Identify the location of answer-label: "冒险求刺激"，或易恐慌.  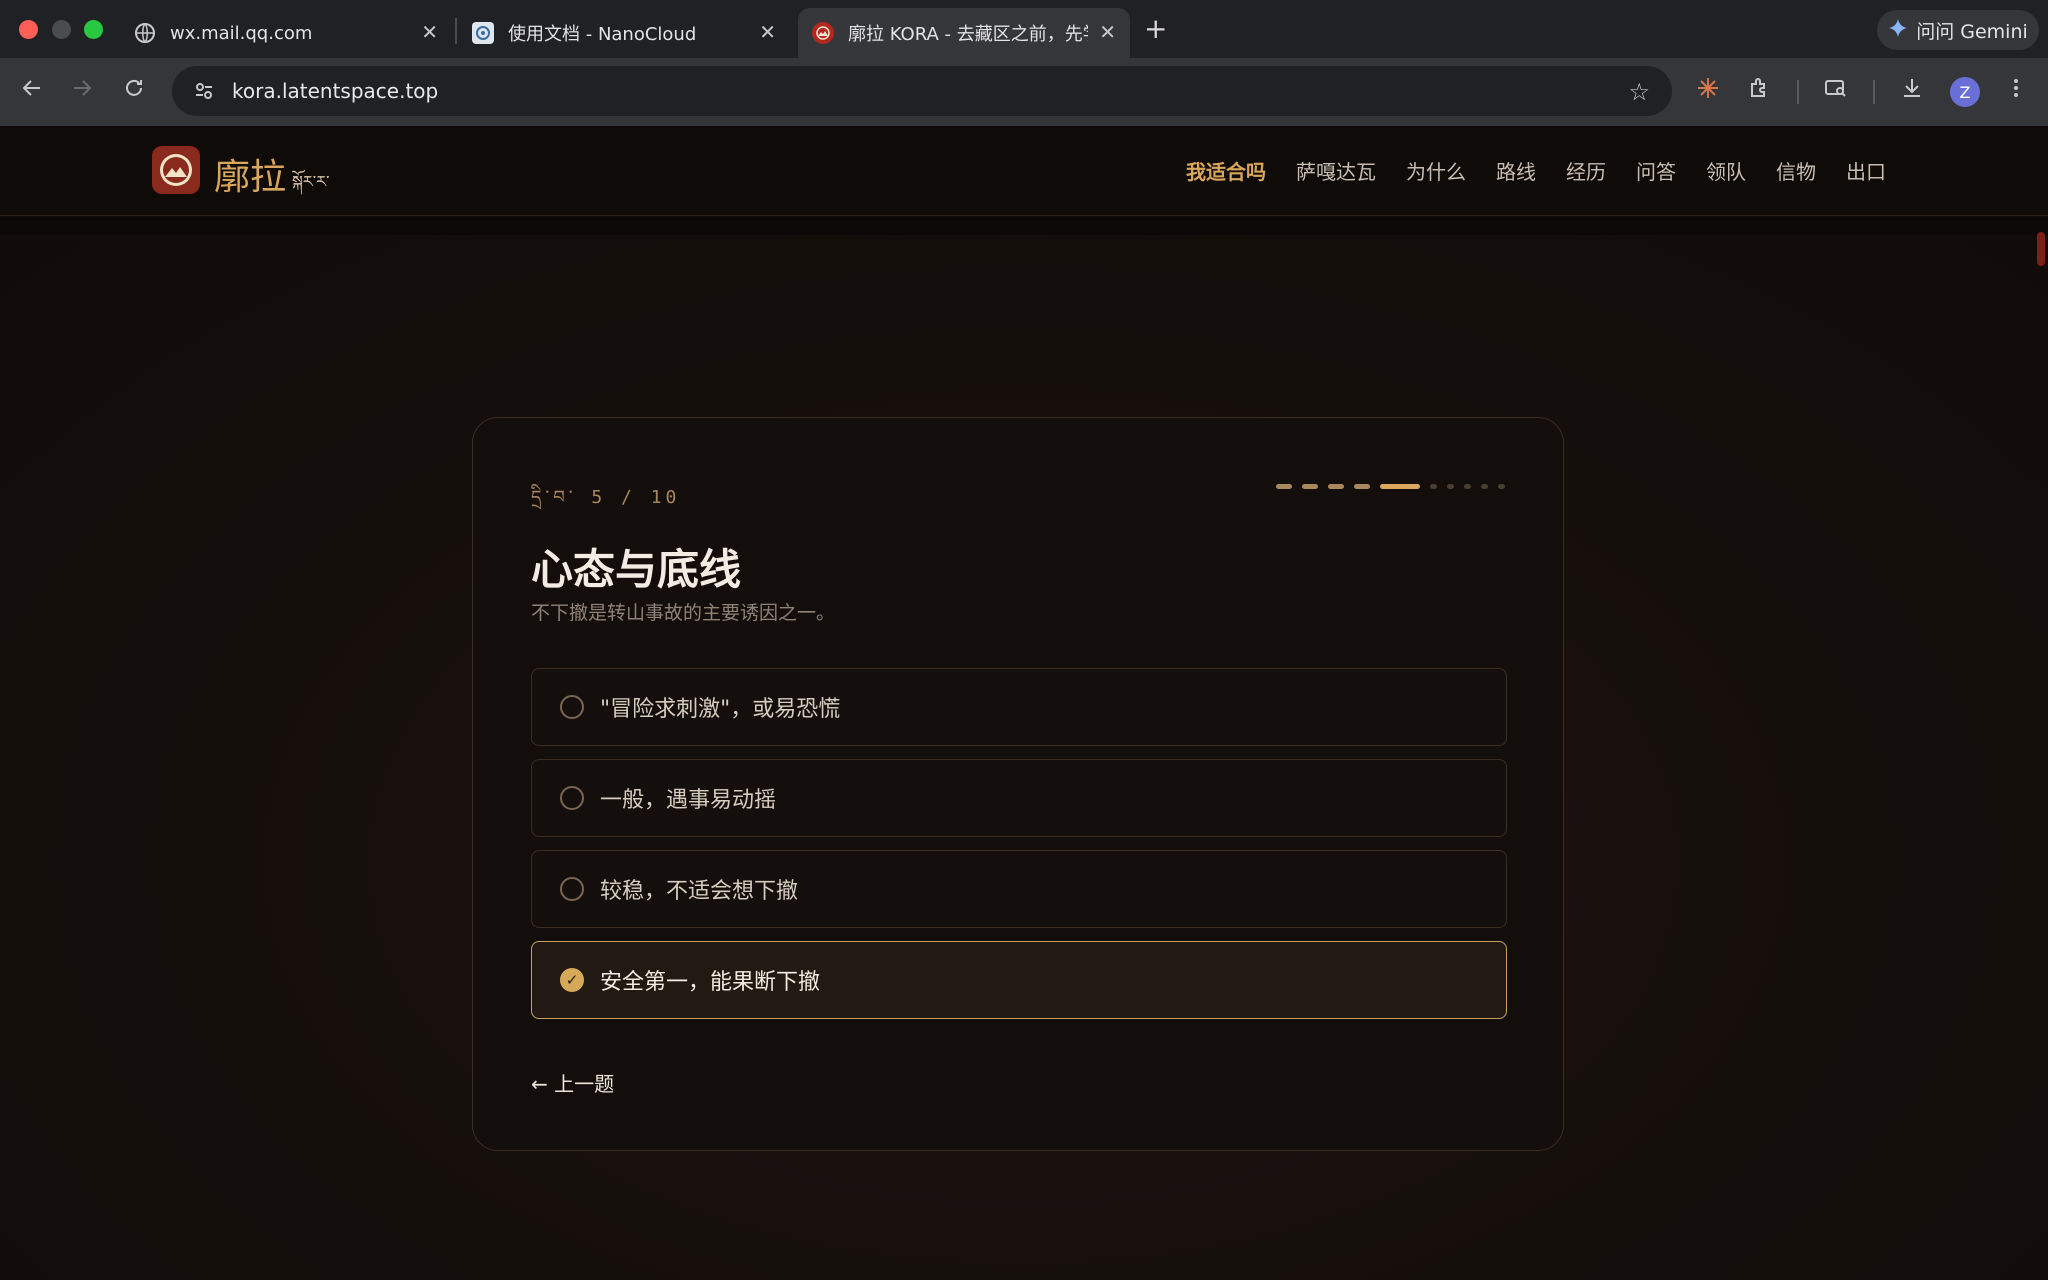
(720, 709).